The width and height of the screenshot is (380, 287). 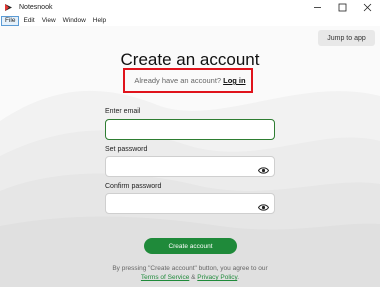 What do you see at coordinates (317, 7) in the screenshot?
I see `minimize-button` at bounding box center [317, 7].